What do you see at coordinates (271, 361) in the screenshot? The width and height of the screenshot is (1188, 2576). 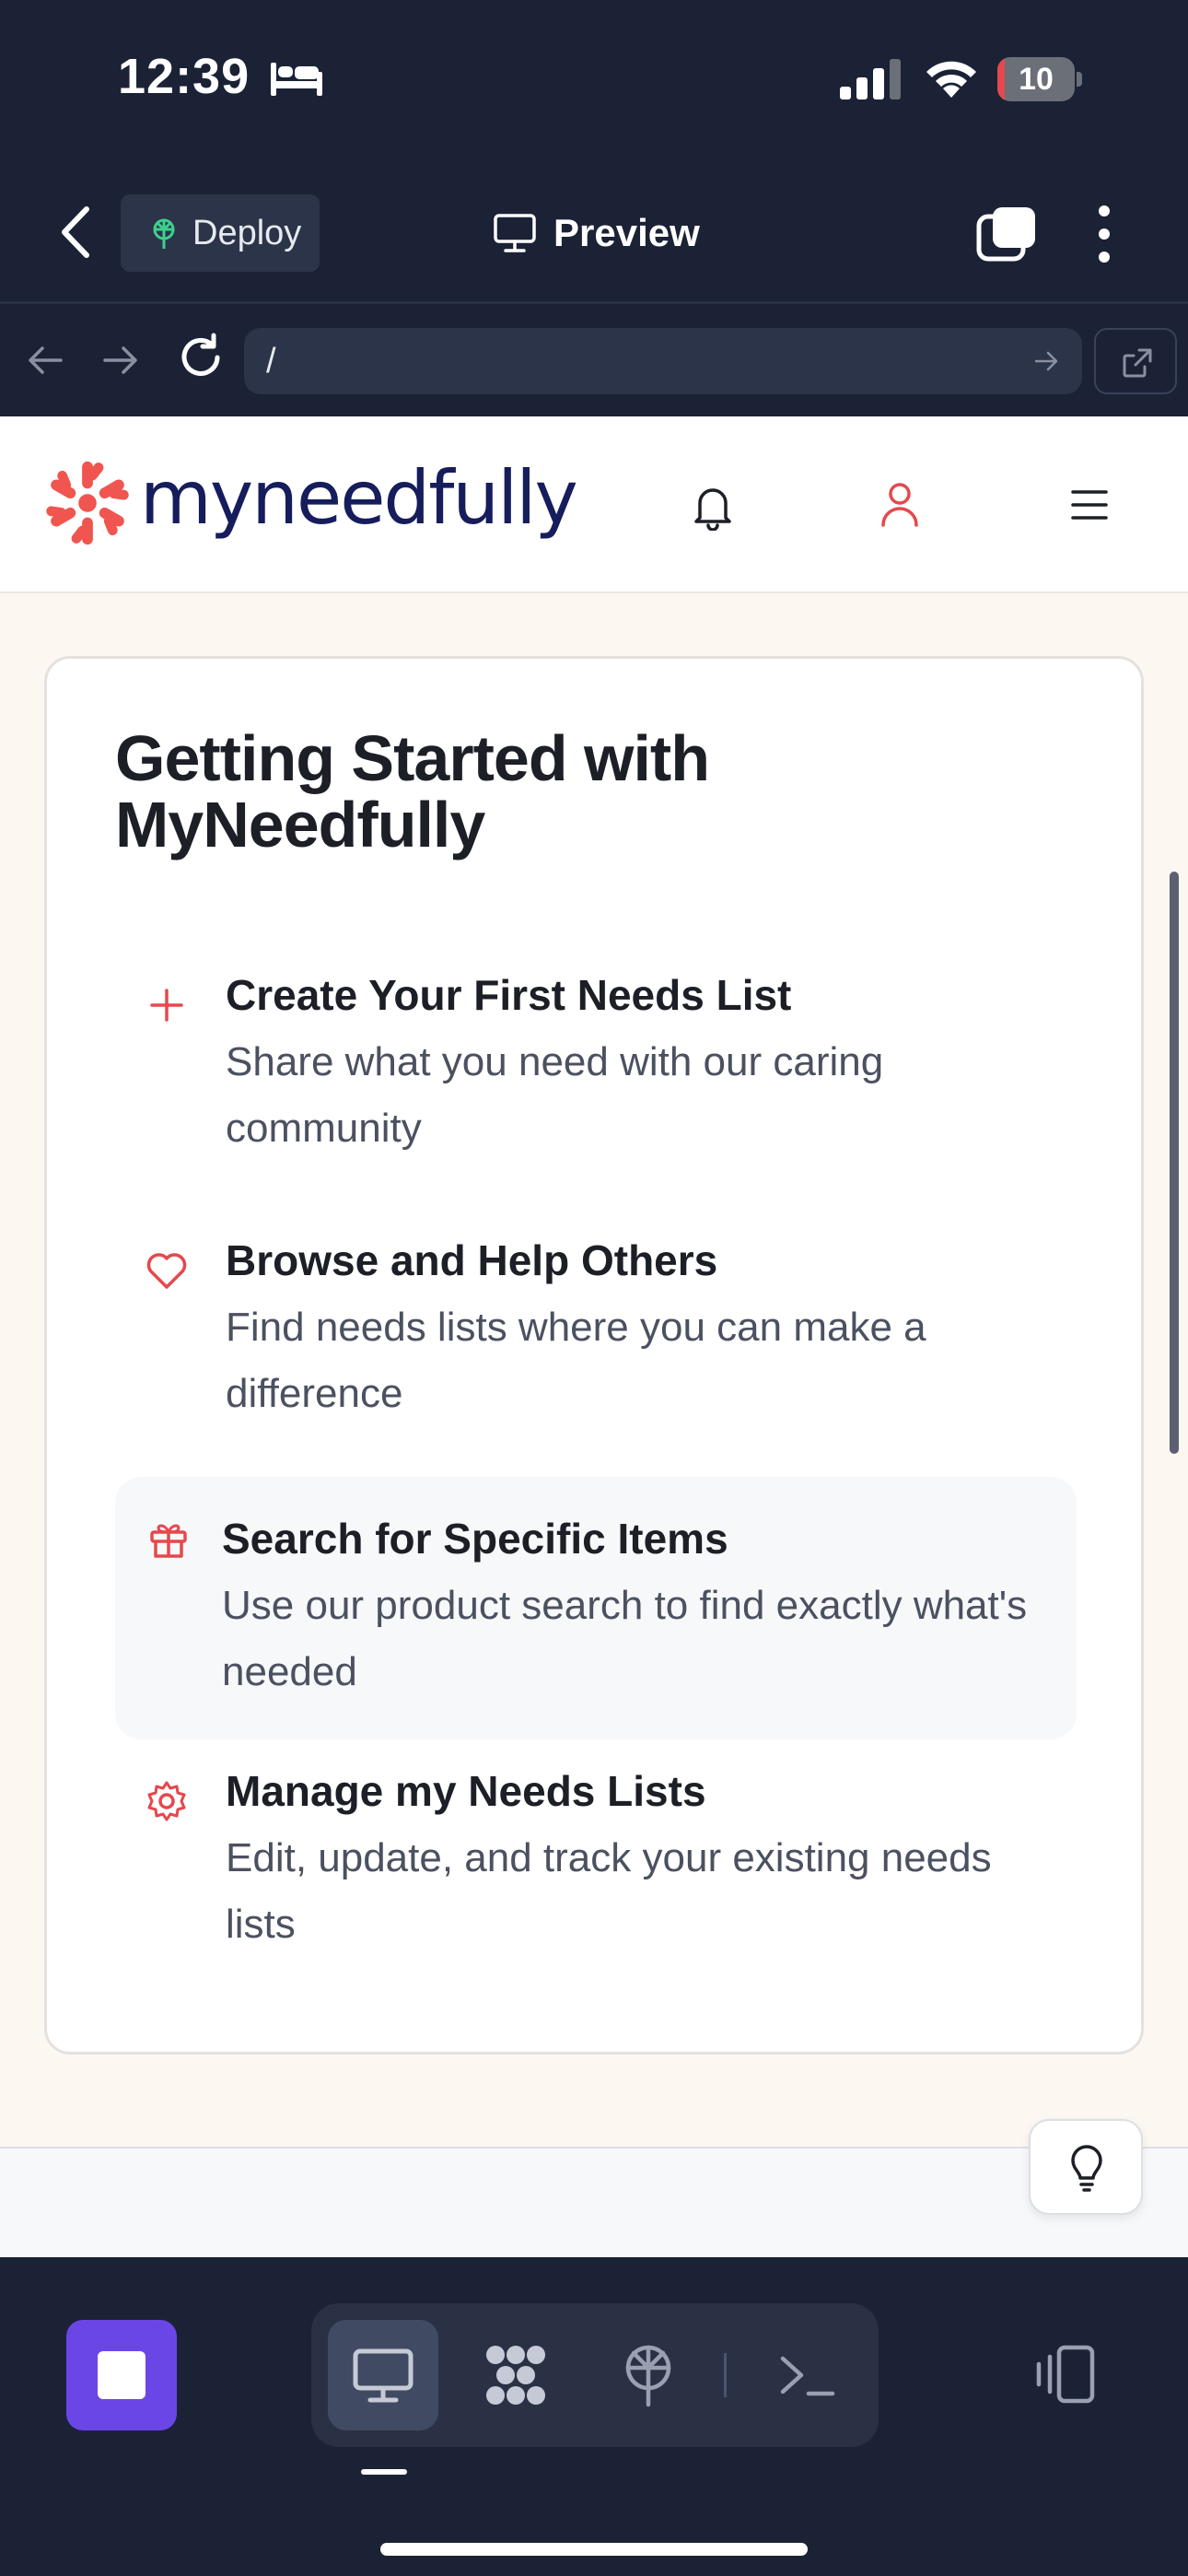 I see `url-text: /` at bounding box center [271, 361].